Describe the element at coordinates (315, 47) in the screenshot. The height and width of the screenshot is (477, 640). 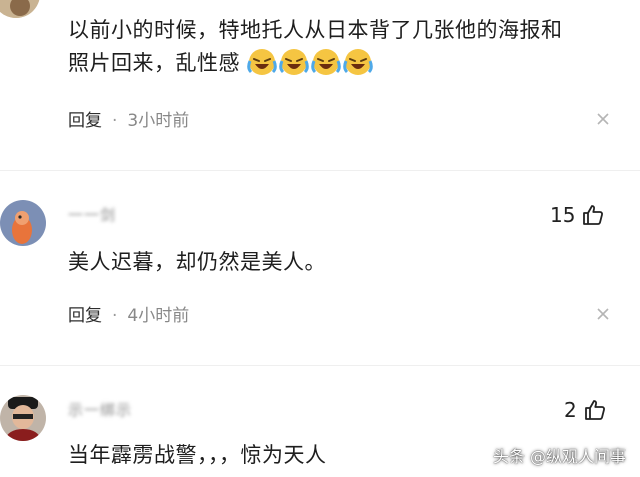
I see `comment-text: 以前小的时候，特地托人从日本背了几张他的海报和 照片回来，乱性感` at that location.